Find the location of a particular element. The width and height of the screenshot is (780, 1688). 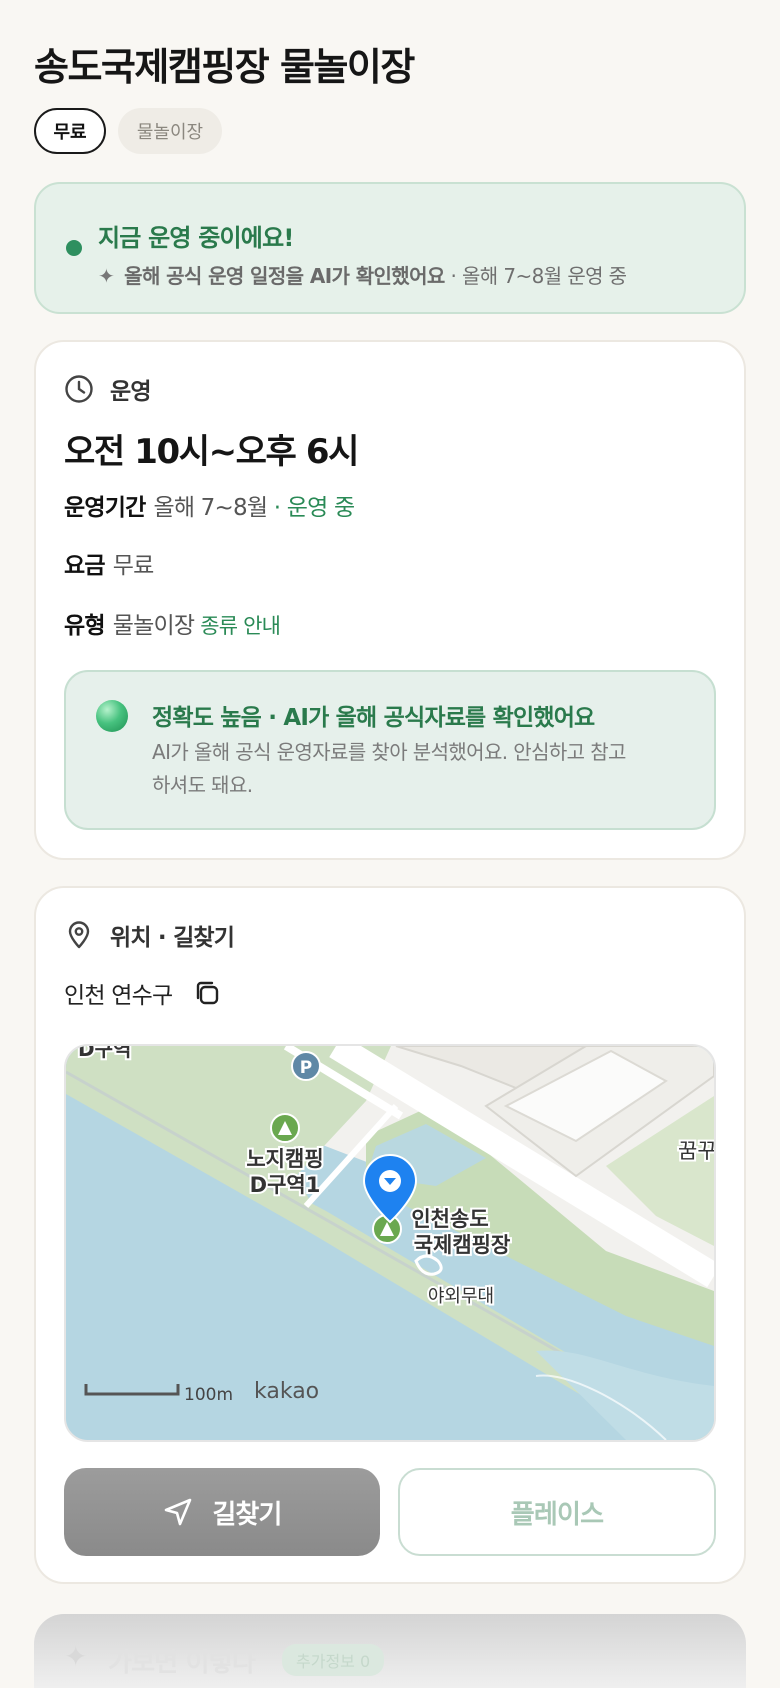

map-label-right-cut: 꿈꾸 is located at coordinates (696, 1151).